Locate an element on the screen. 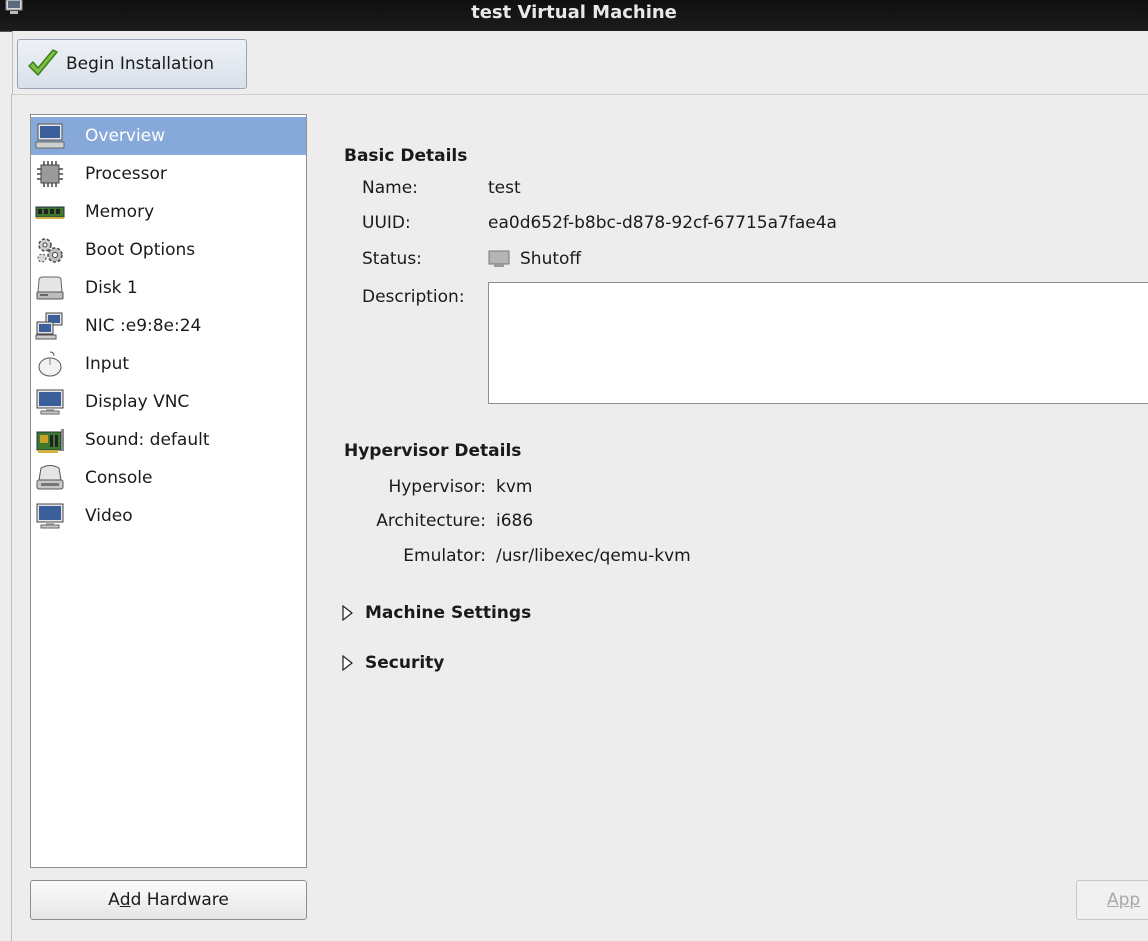 The height and width of the screenshot is (941, 1148). sidebar-item-console: Console is located at coordinates (168, 478).